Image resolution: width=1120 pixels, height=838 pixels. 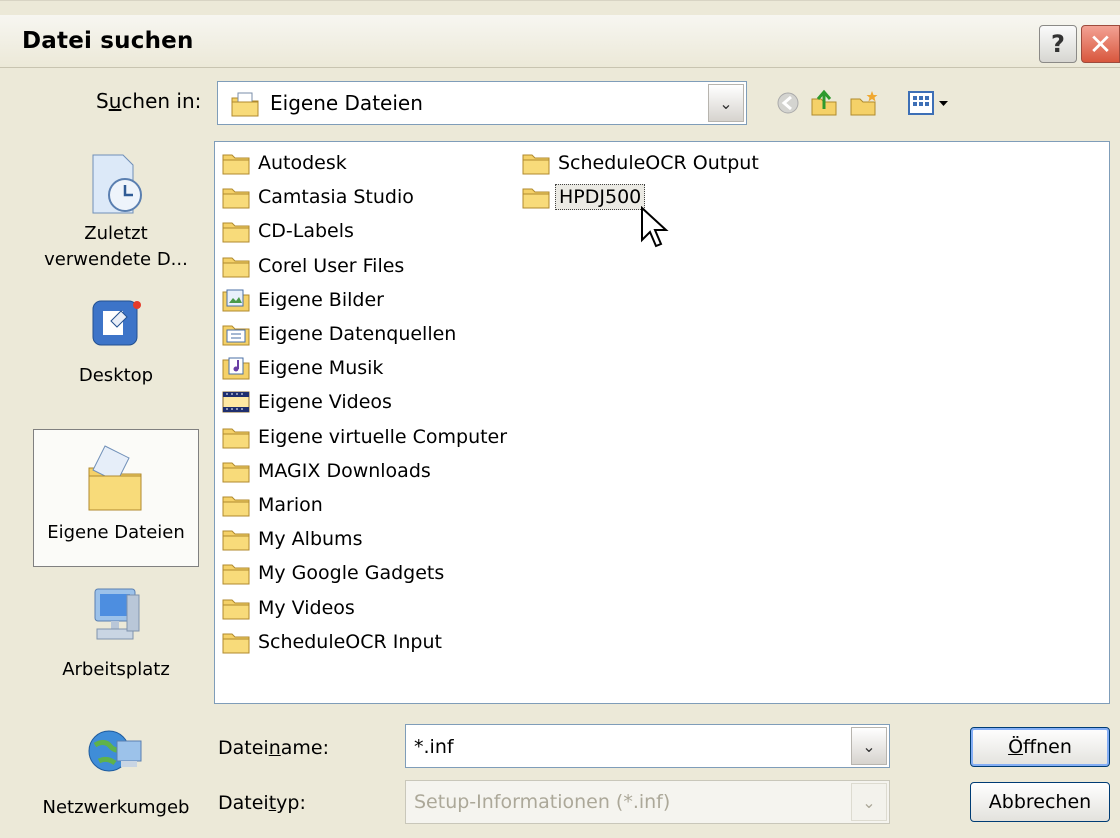 What do you see at coordinates (236, 402) in the screenshot?
I see `video-folder-icon` at bounding box center [236, 402].